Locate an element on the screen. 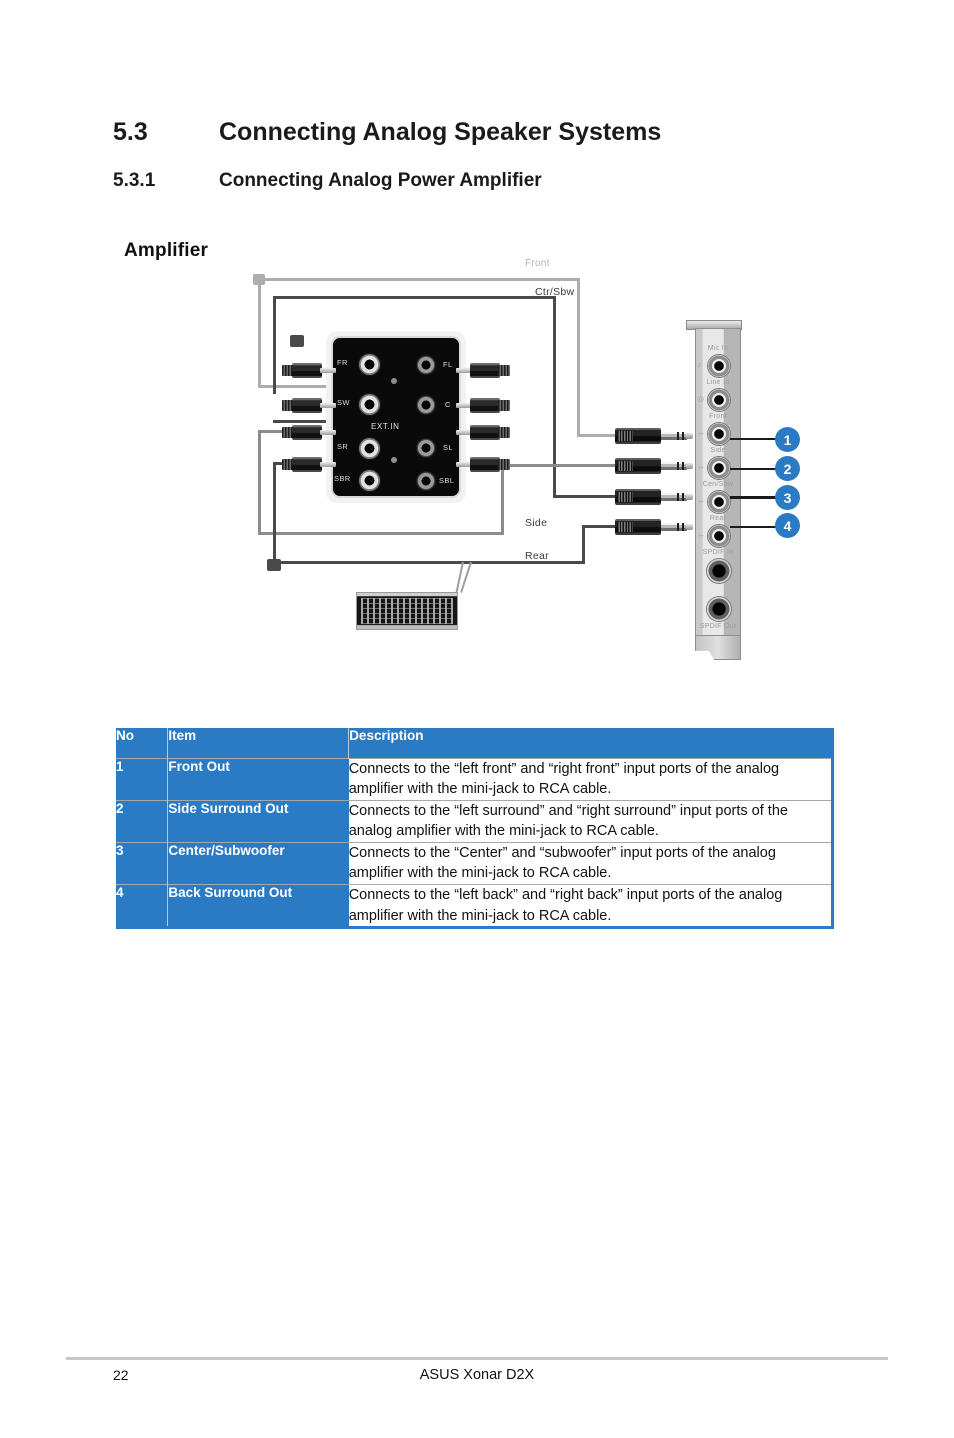  rca-plug-sl is located at coordinates (483, 432).